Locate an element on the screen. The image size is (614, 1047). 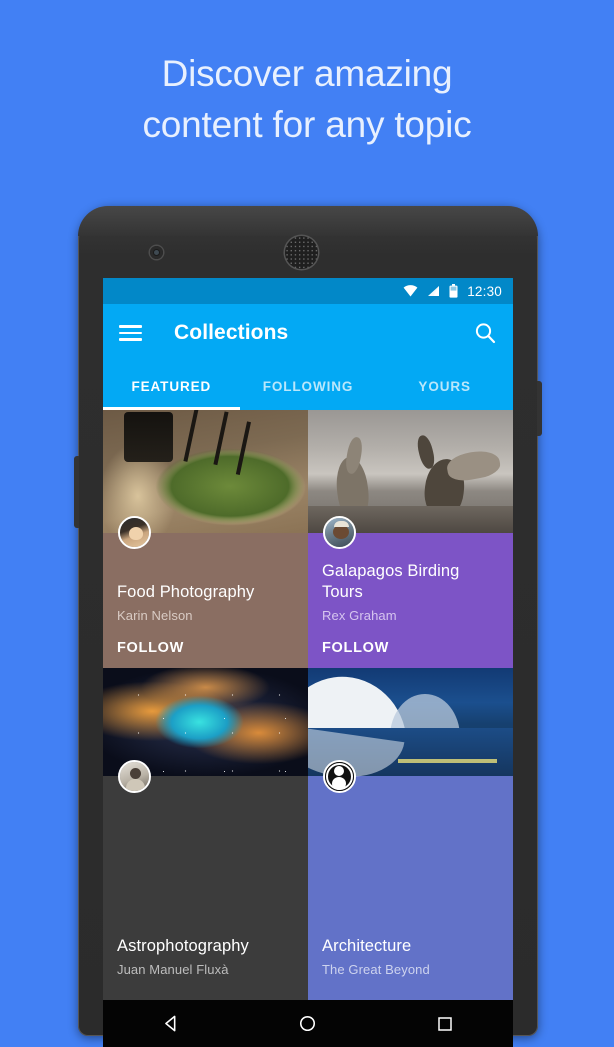
avatar-architecture-page is located at coordinates (339, 776).